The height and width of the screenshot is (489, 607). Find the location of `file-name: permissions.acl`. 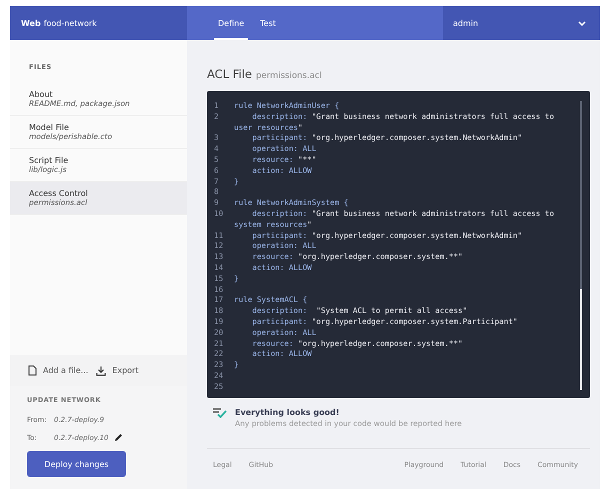

file-name: permissions.acl is located at coordinates (289, 76).